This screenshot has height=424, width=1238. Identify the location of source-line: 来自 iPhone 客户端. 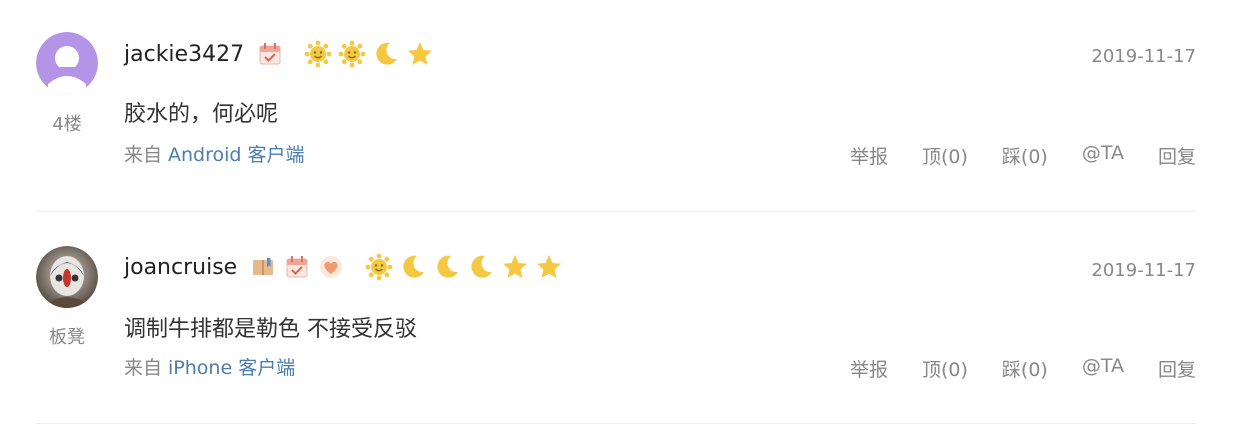
(209, 366).